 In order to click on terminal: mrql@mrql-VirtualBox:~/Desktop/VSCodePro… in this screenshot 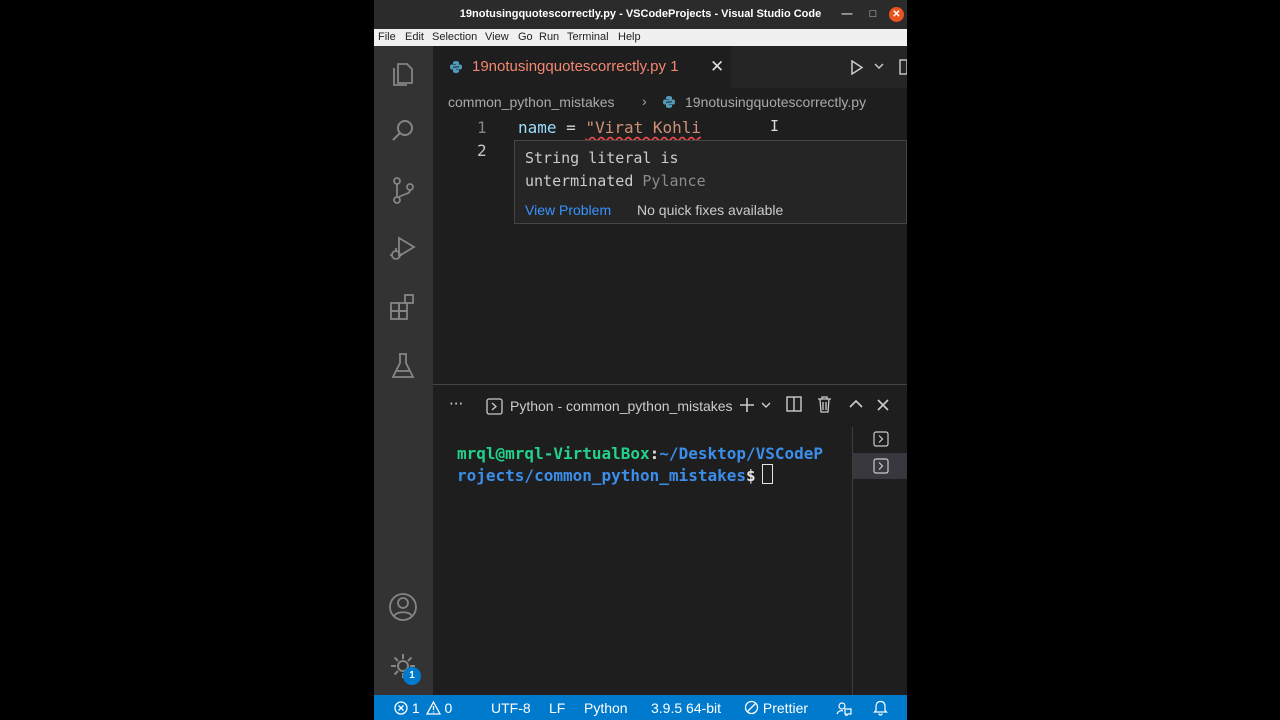, I will do `click(642, 561)`.